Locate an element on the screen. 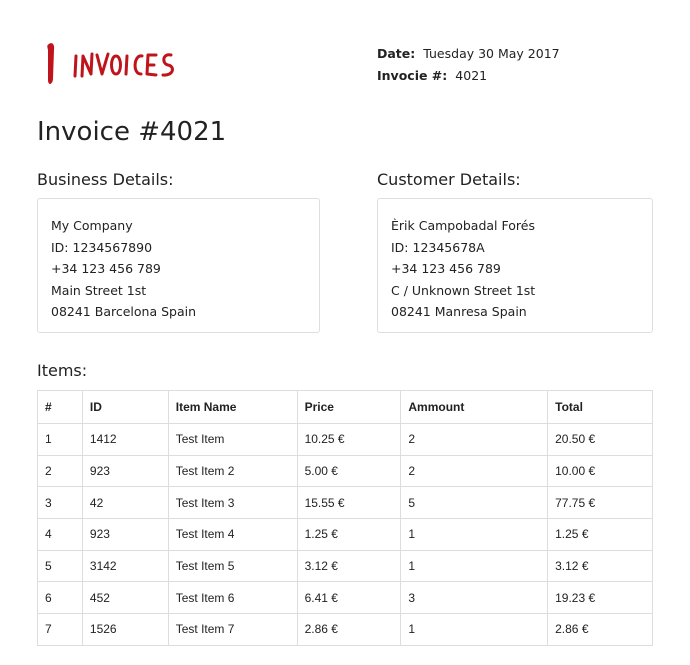  cell-number: 6 is located at coordinates (60, 598).